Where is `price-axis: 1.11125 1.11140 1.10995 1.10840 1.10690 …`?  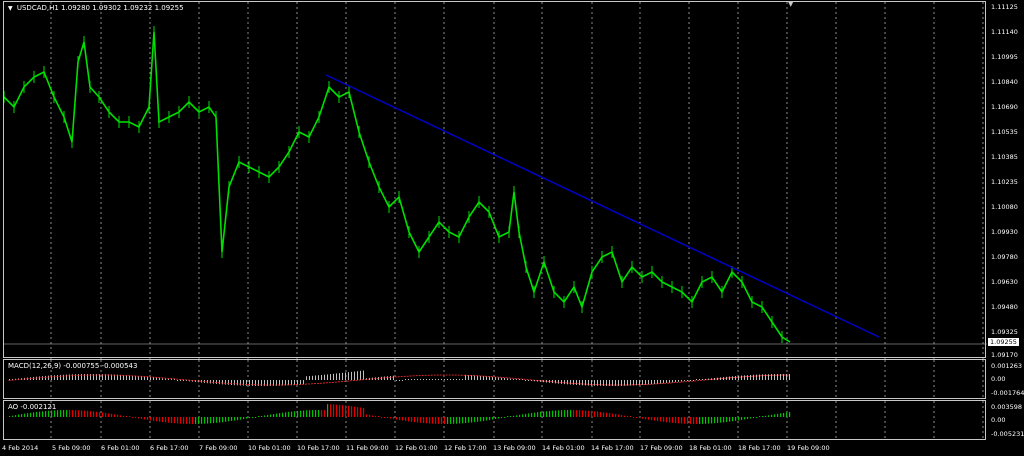 price-axis: 1.11125 1.11140 1.10995 1.10840 1.10690 … is located at coordinates (1006, 180).